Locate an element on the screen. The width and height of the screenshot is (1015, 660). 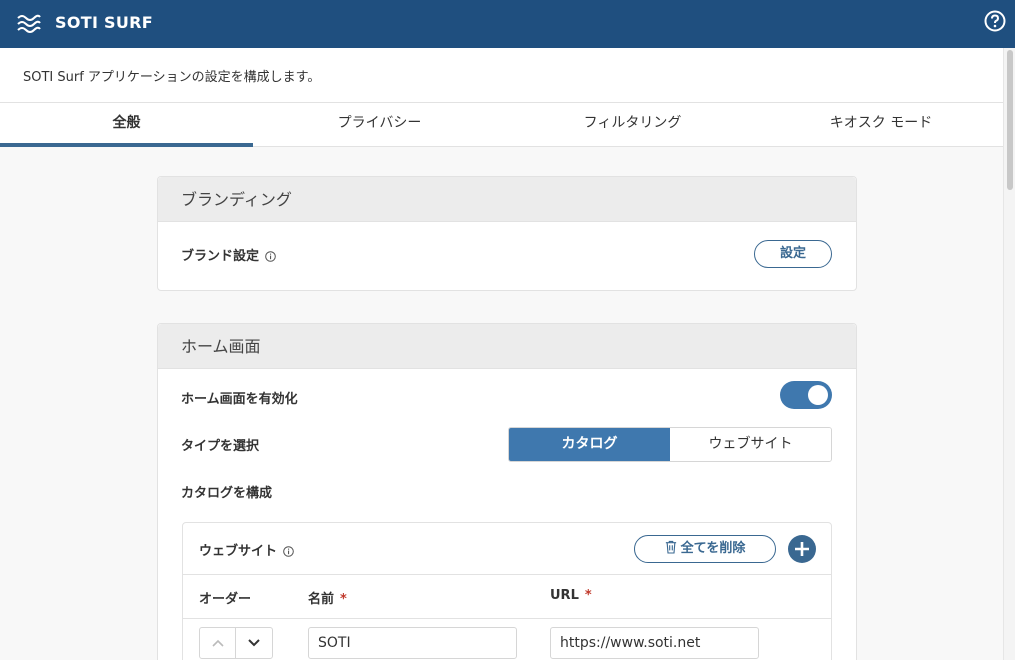
column-name-header: 名前 * is located at coordinates (327, 597).